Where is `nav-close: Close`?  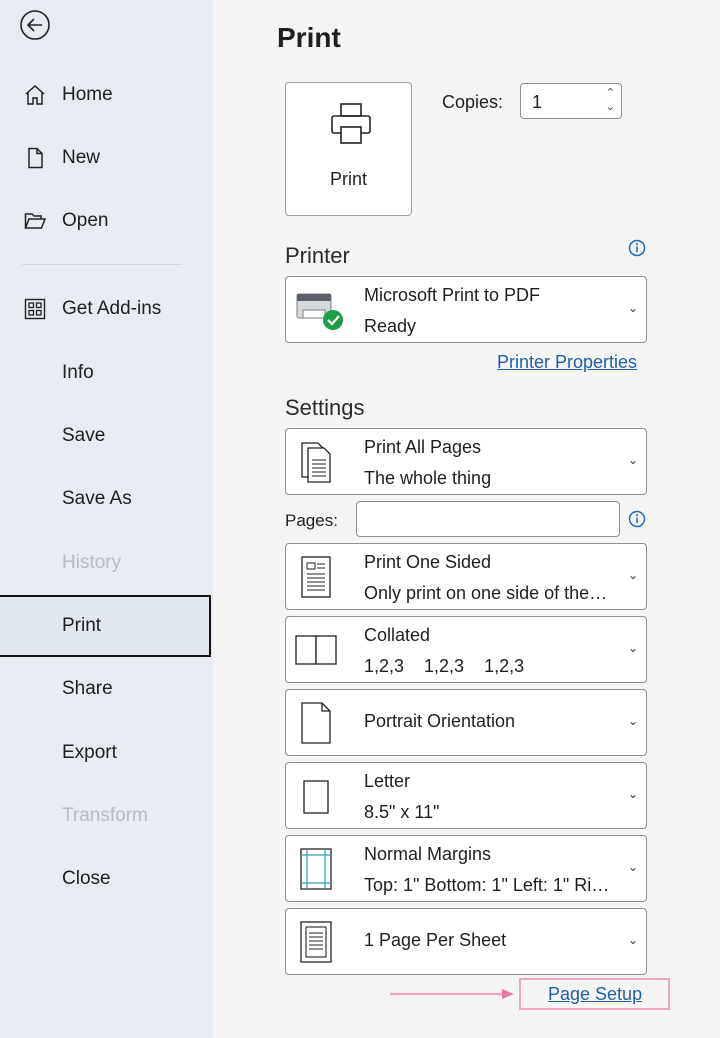 nav-close: Close is located at coordinates (106, 879).